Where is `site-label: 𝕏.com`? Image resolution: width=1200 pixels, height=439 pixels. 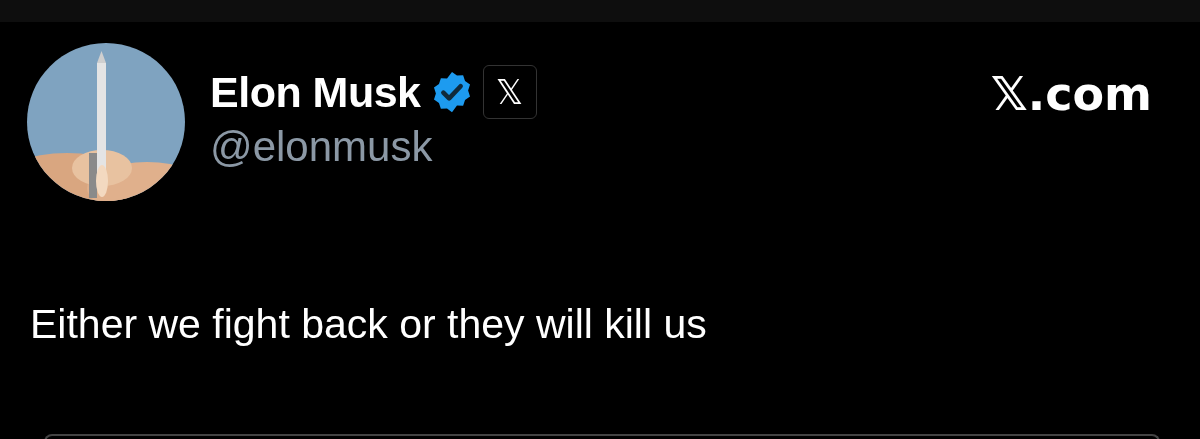
site-label: 𝕏.com is located at coordinates (1071, 94).